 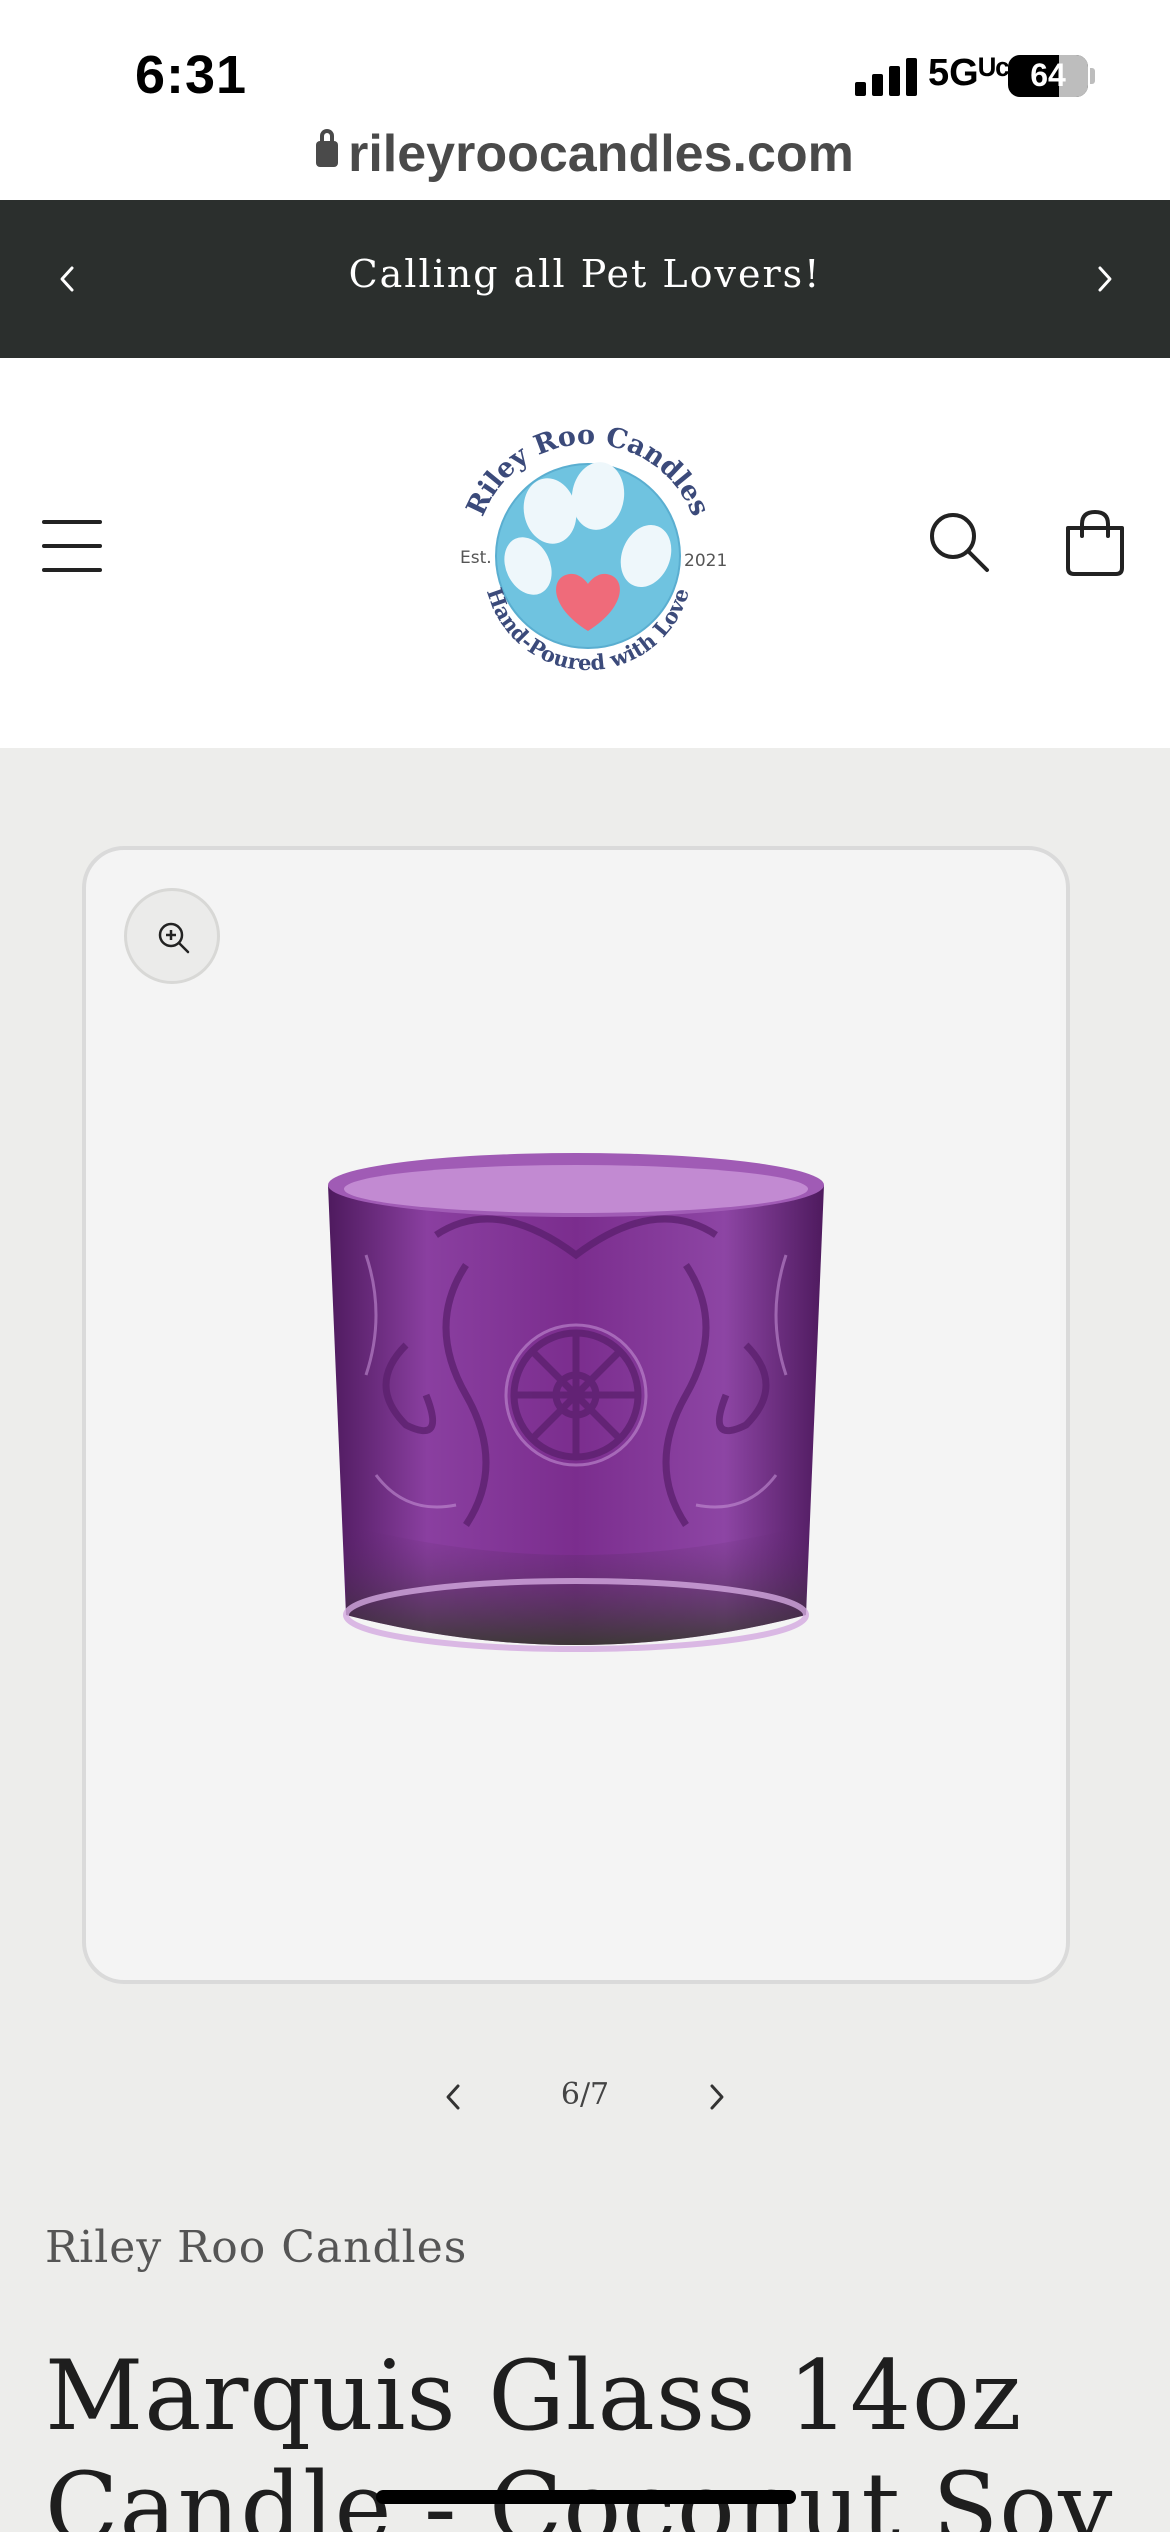 I want to click on status-bar: 6:31 5Gᵁᶜ 64, so click(x=585, y=70).